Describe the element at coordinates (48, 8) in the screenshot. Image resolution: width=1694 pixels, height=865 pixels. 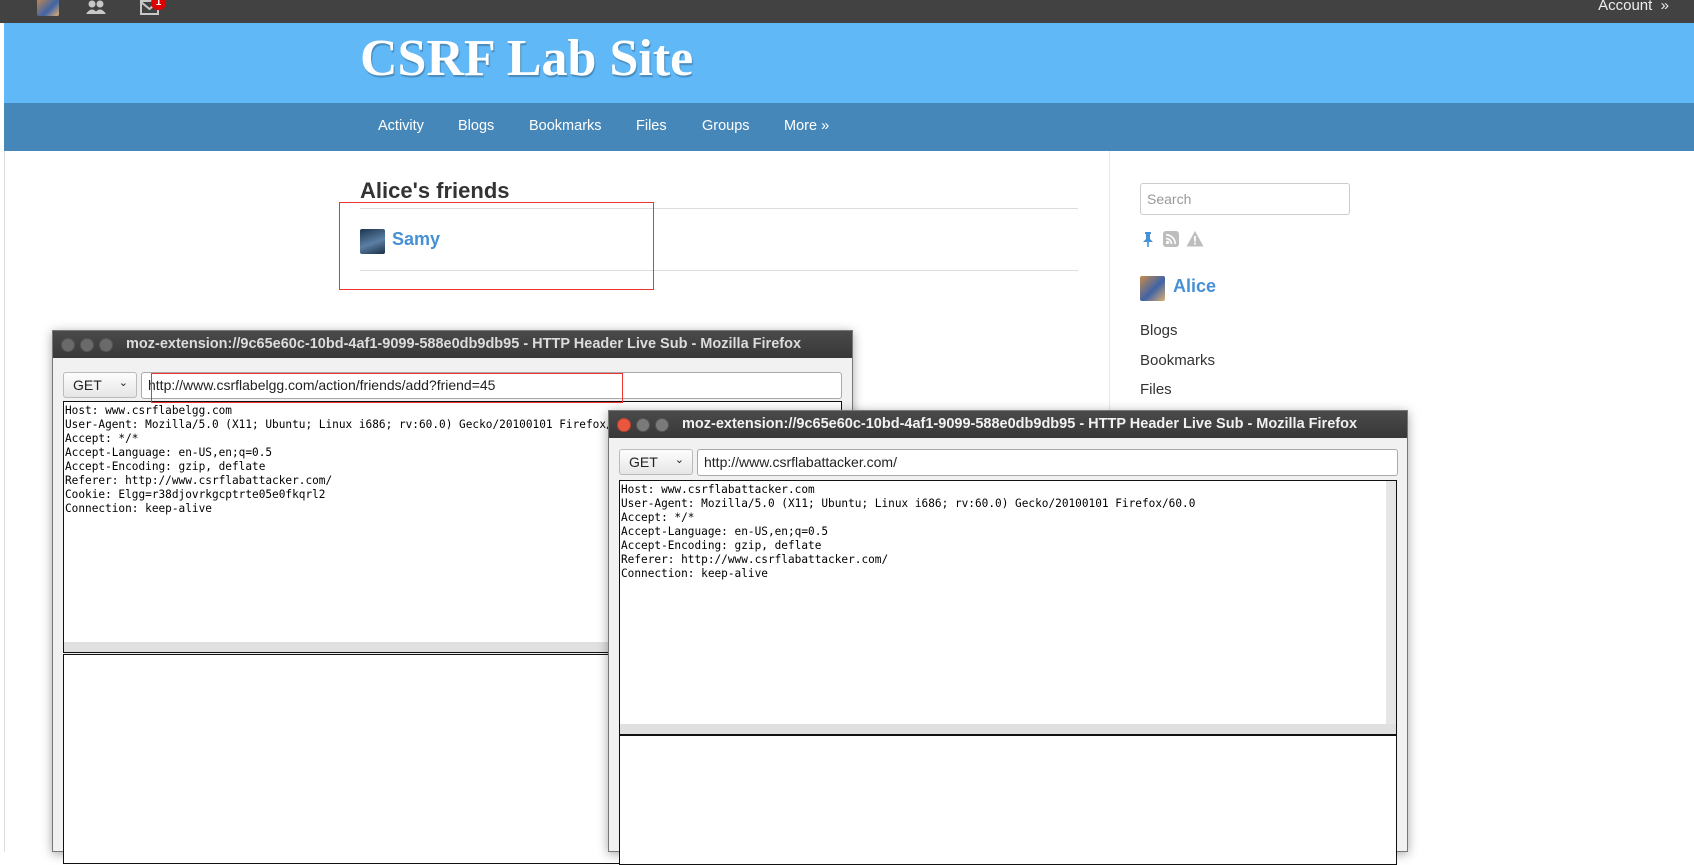
I see `user-avatar-icon` at that location.